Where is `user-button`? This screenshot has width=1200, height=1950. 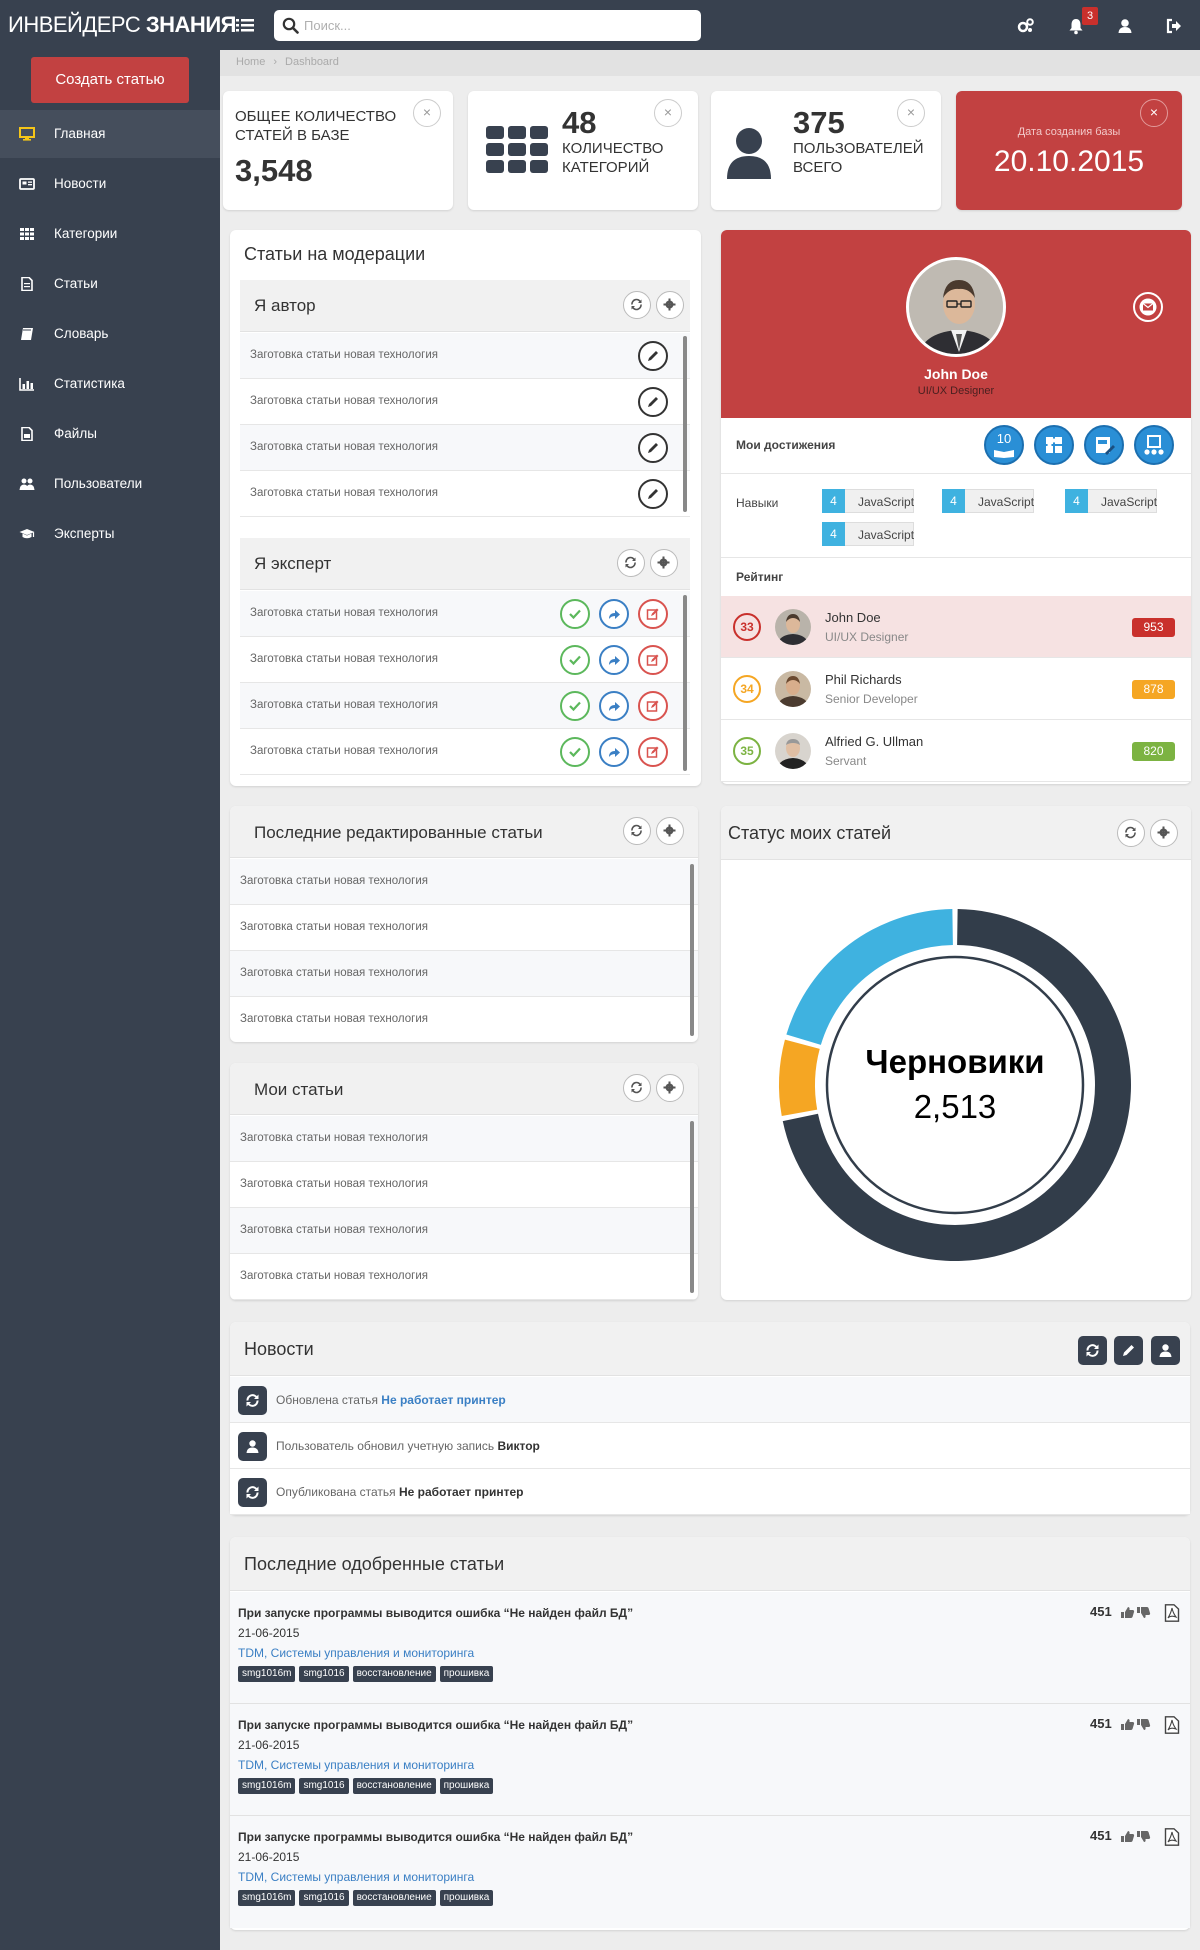 user-button is located at coordinates (1165, 1350).